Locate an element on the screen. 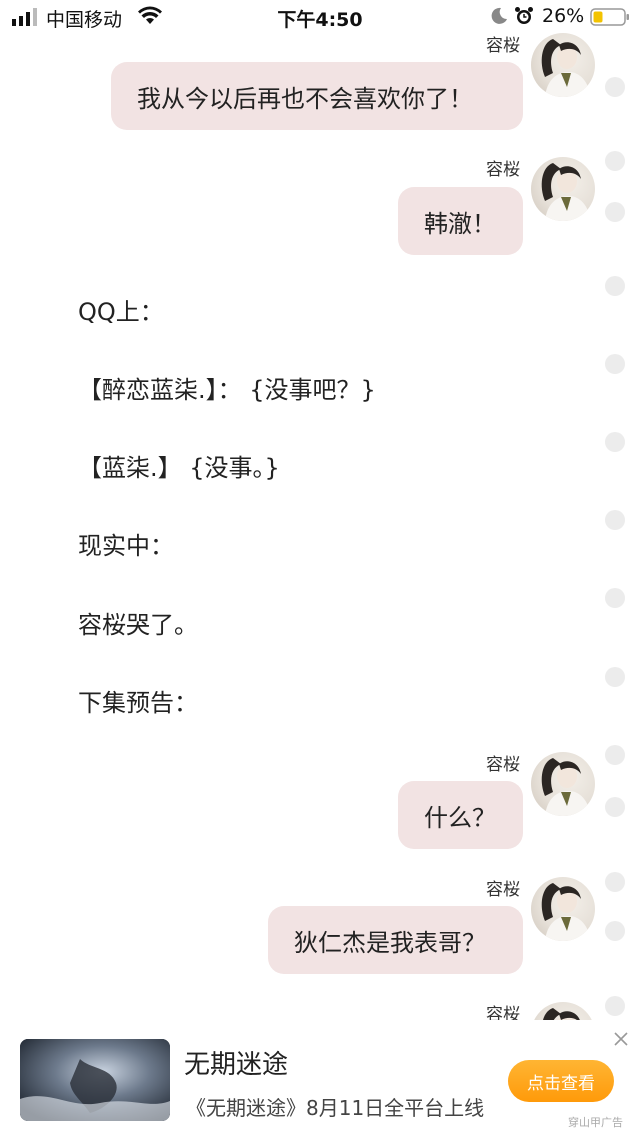 The width and height of the screenshot is (640, 1139). message-bubble: 我从今以后再也不会喜欢你了！ is located at coordinates (317, 96).